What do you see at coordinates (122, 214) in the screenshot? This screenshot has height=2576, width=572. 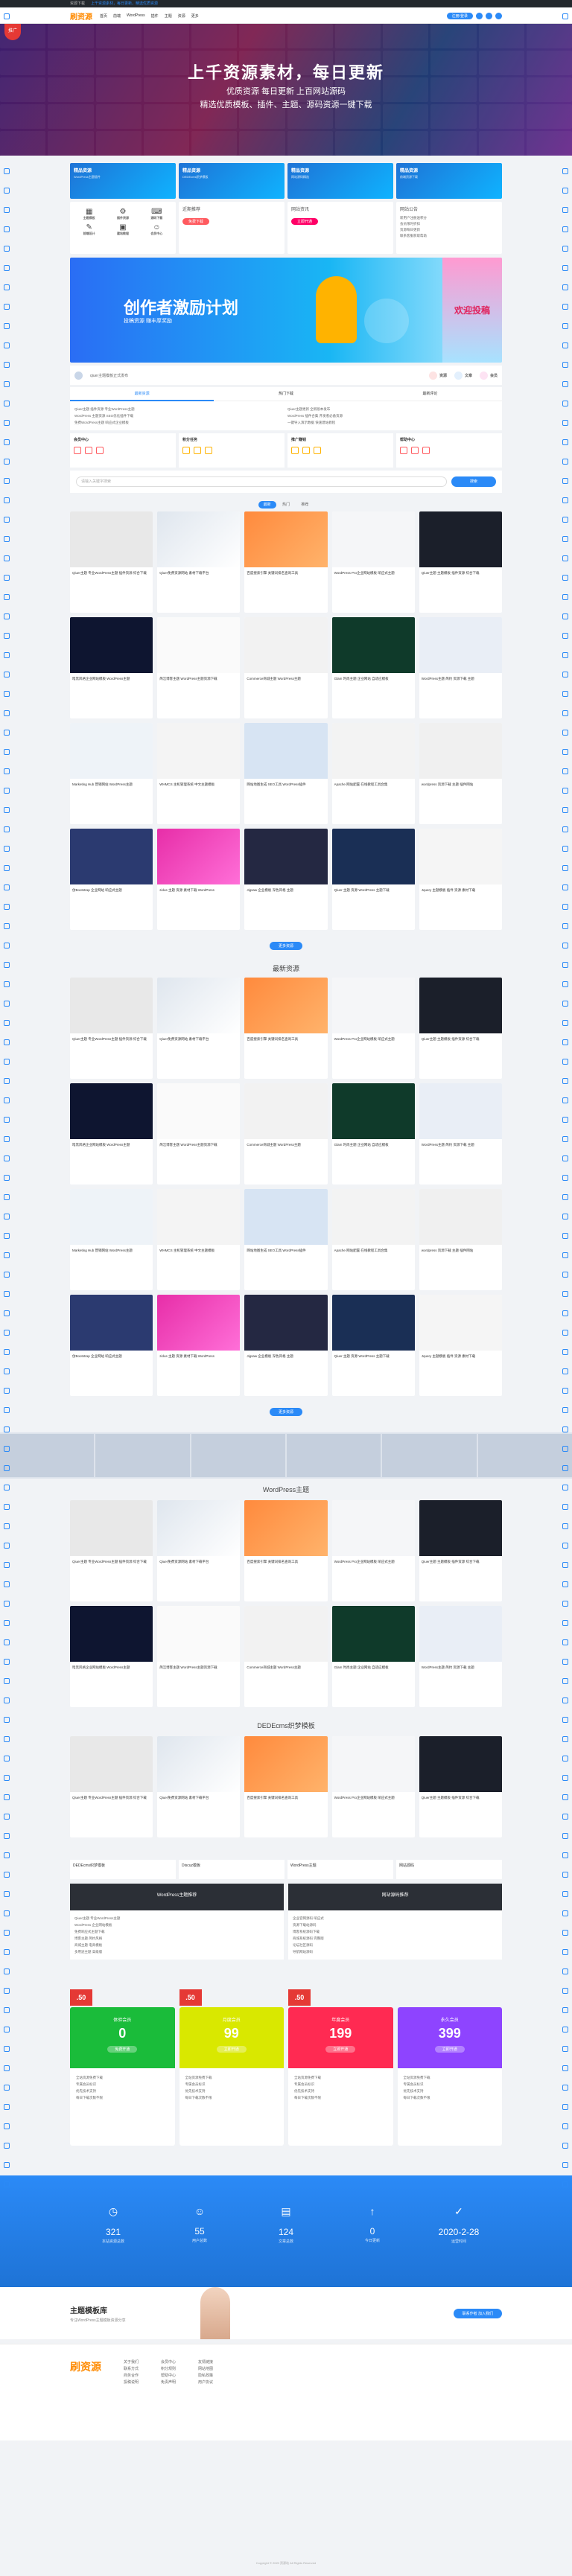 I see `plugin-icon: ⚙ 插件资源` at bounding box center [122, 214].